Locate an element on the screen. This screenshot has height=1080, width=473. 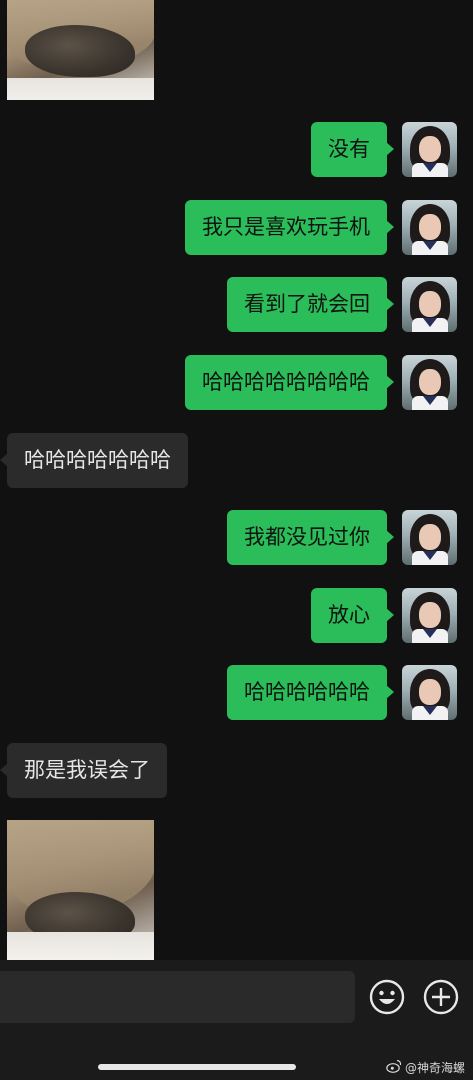
outgoing-message-bubble: 没有 is located at coordinates (352, 149).